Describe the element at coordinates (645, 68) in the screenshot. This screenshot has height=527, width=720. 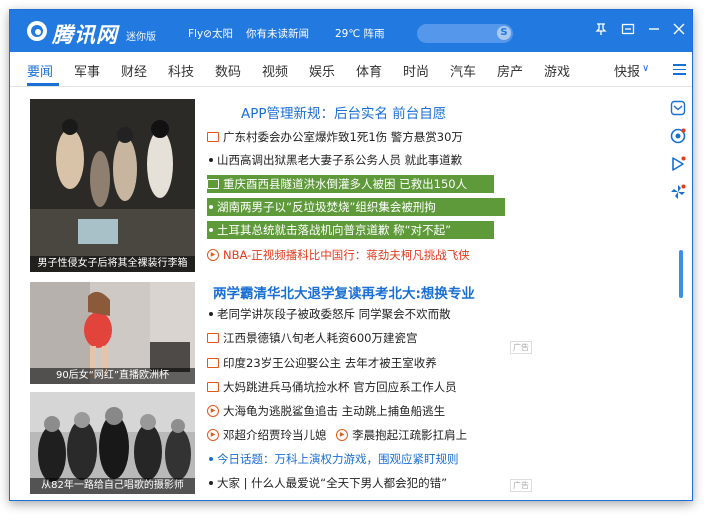
I see `chevron-down-icon: ∨` at that location.